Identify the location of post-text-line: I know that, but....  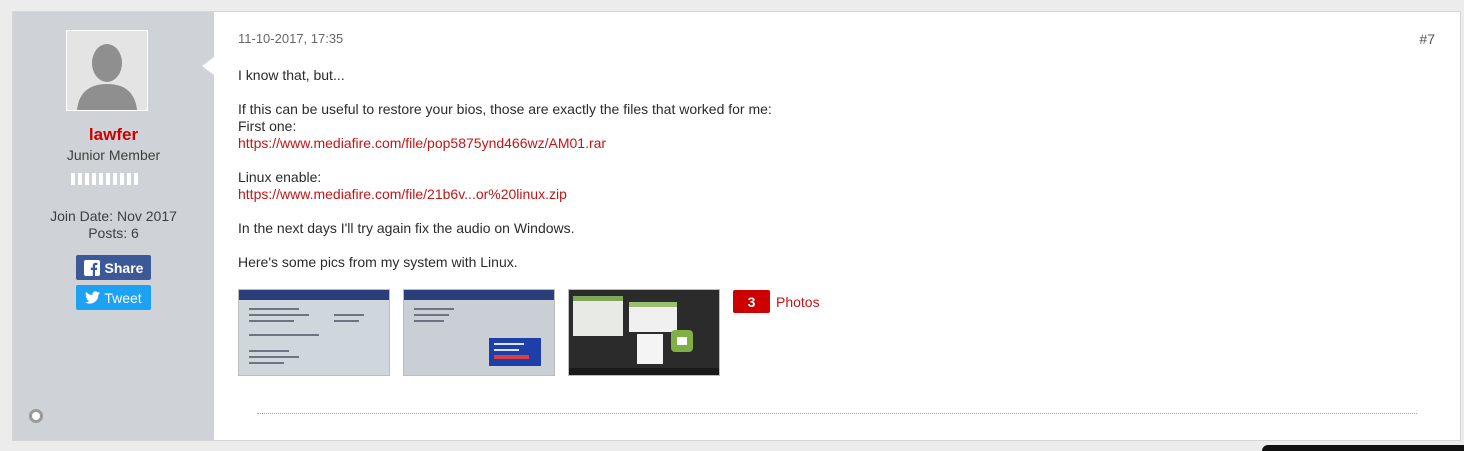
(291, 75).